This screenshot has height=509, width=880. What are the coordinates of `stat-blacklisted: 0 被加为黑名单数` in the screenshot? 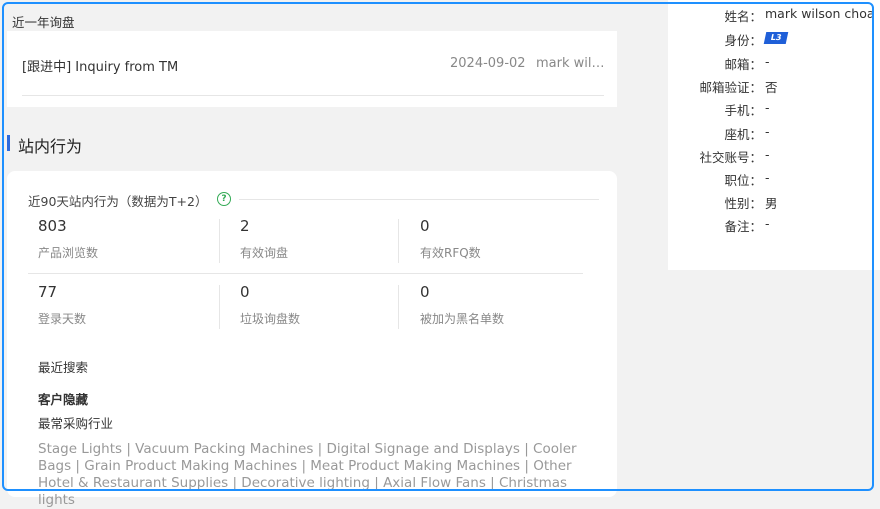 It's located at (505, 305).